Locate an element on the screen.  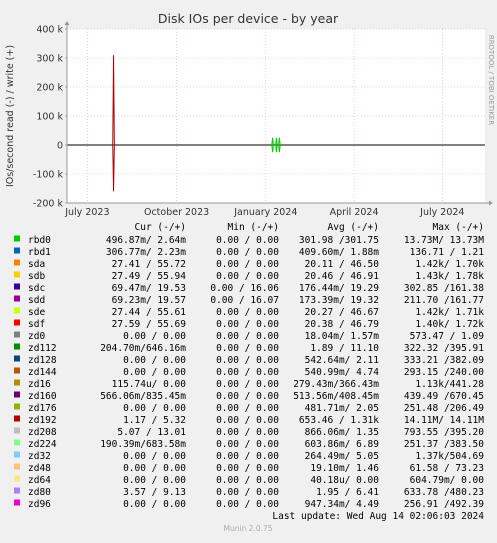
legend-name-zd160: zd160 is located at coordinates (42, 396).